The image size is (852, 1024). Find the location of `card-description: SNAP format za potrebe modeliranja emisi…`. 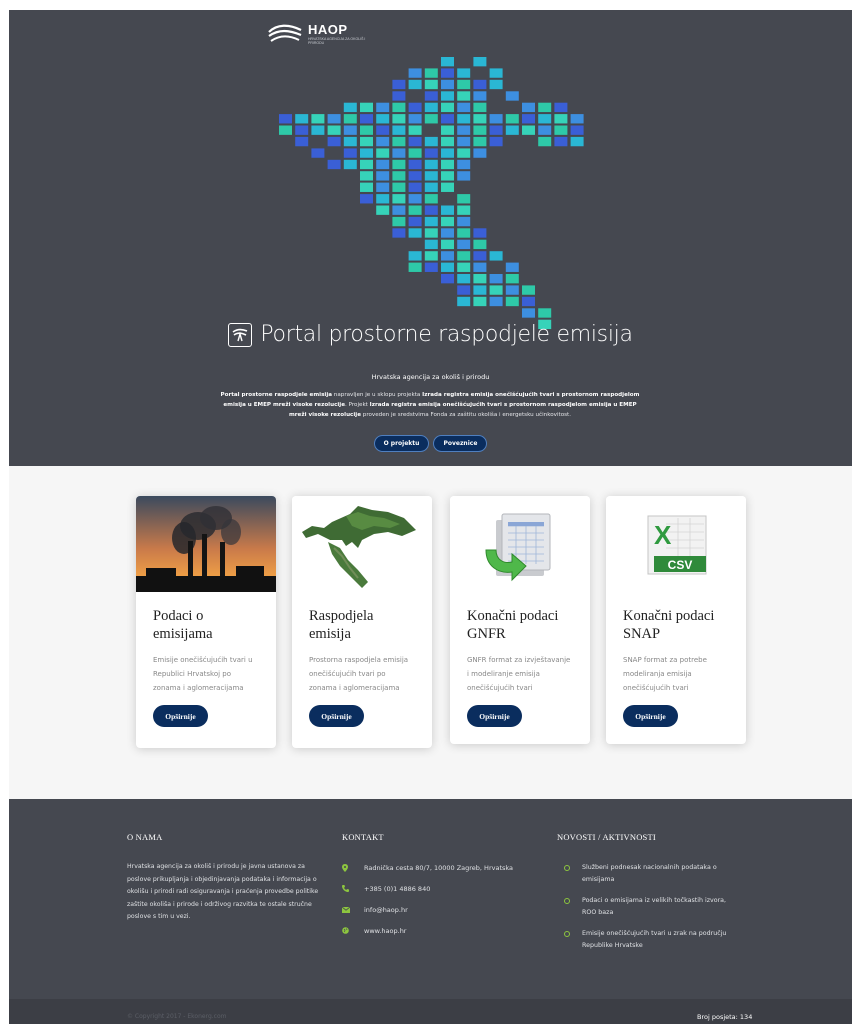

card-description: SNAP format za potrebe modeliranja emisi… is located at coordinates (665, 674).